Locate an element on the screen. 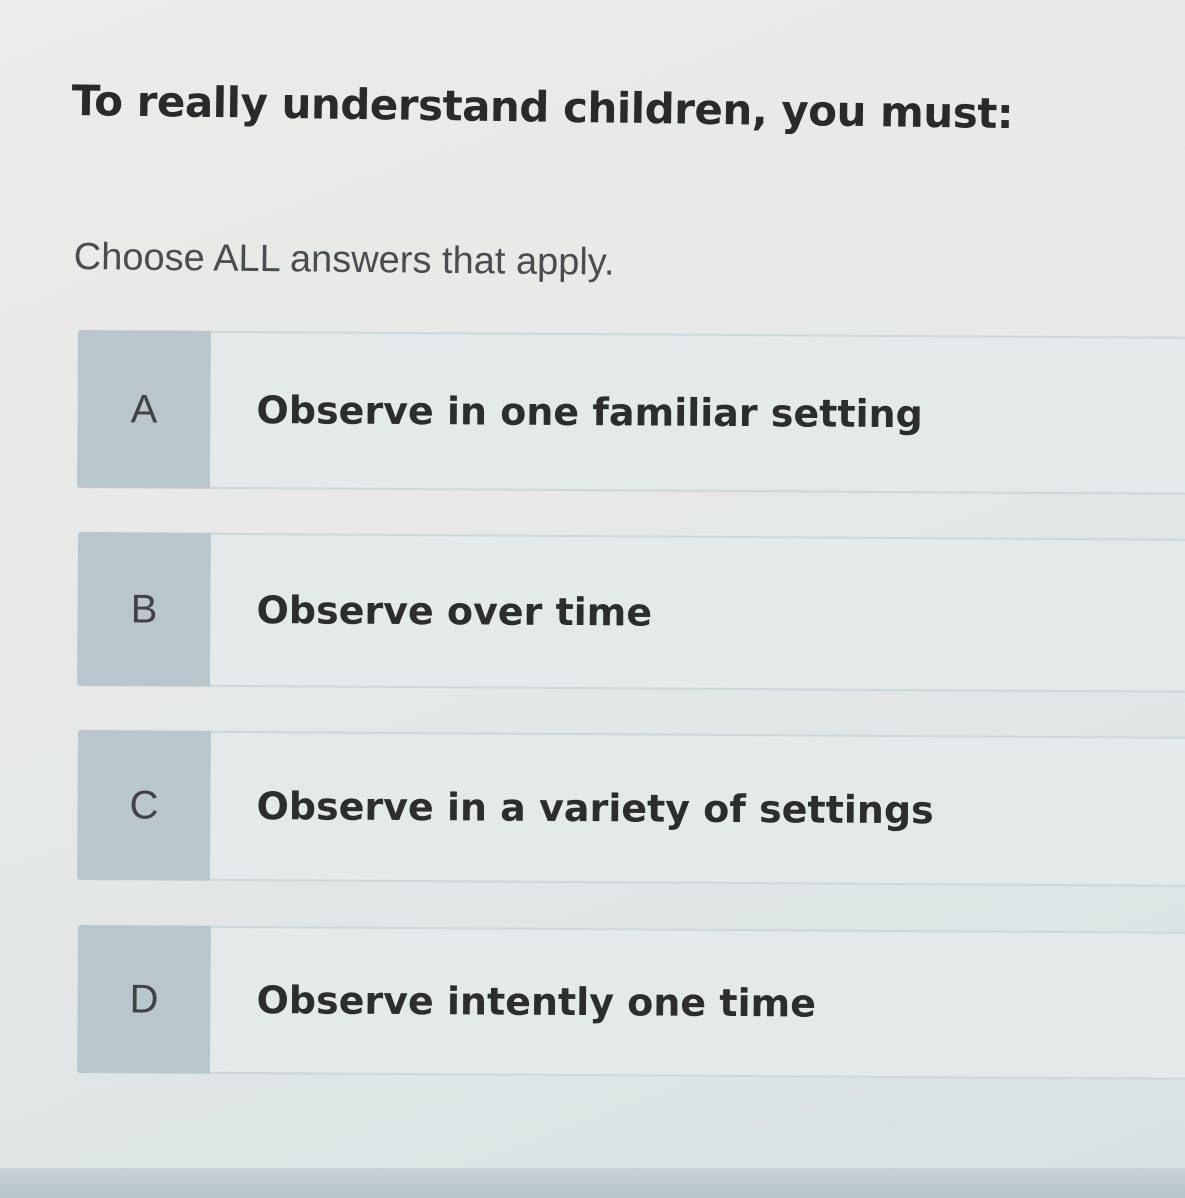 Image resolution: width=1185 pixels, height=1198 pixels. option-letter: D is located at coordinates (144, 998).